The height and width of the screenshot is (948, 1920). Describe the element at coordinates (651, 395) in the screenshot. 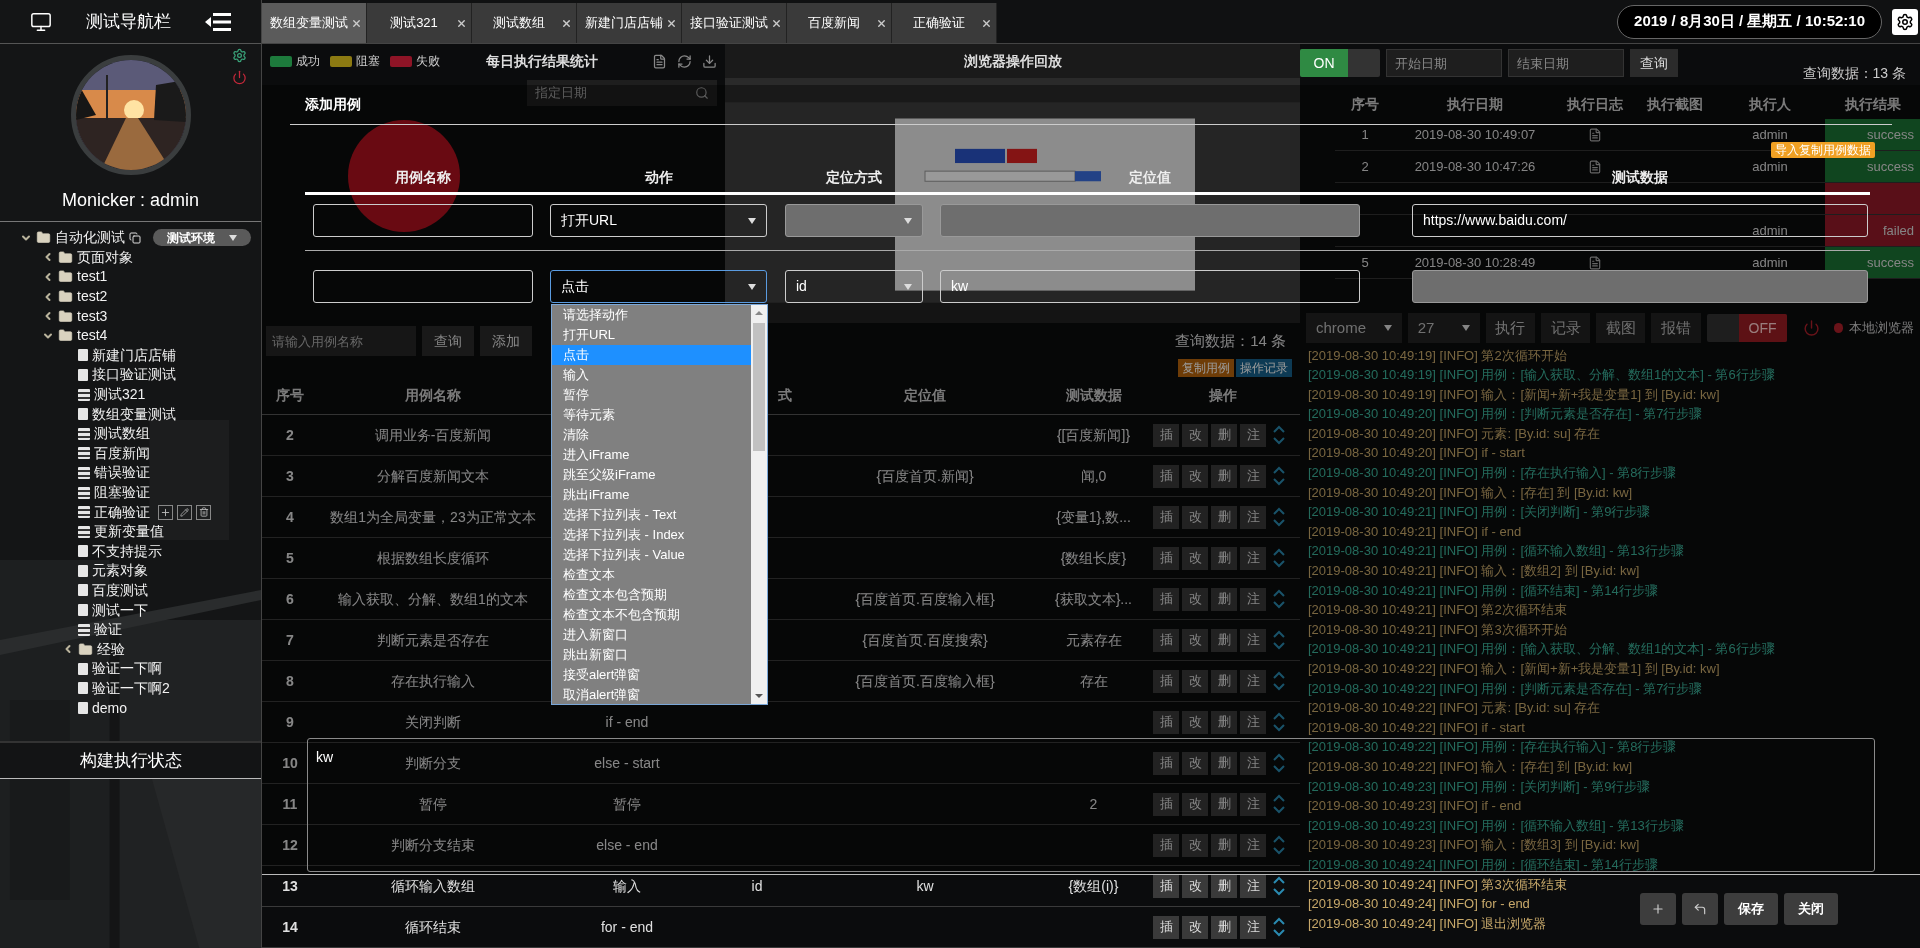

I see `dropdown-option: 暂停` at that location.